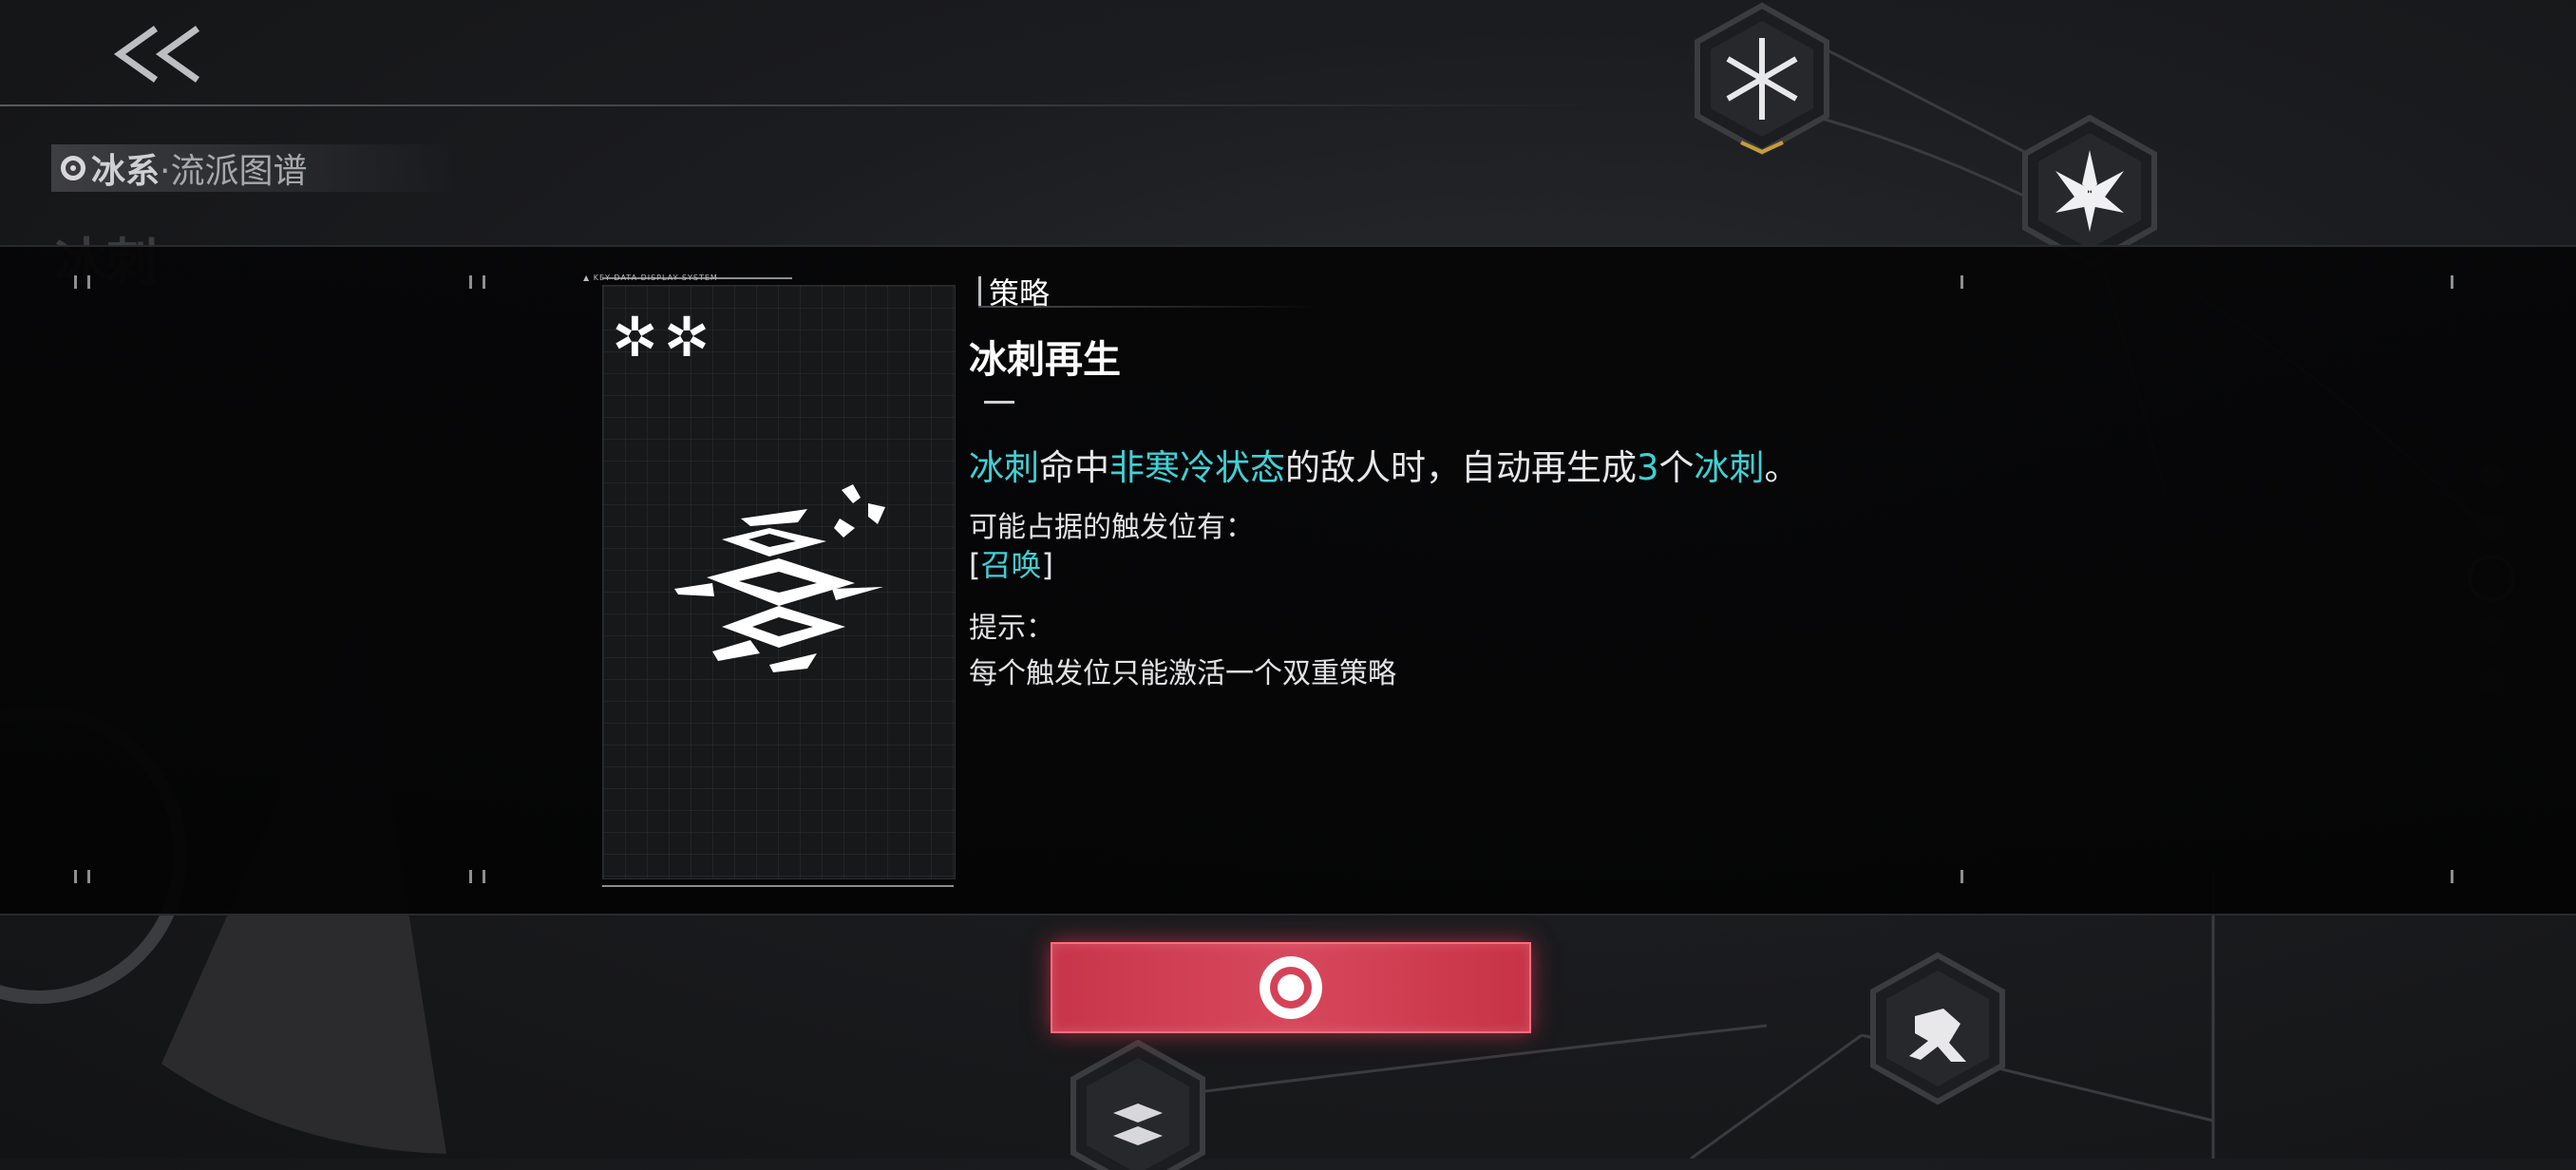  What do you see at coordinates (1047, 565) in the screenshot?
I see `trigger-bracket: ]` at bounding box center [1047, 565].